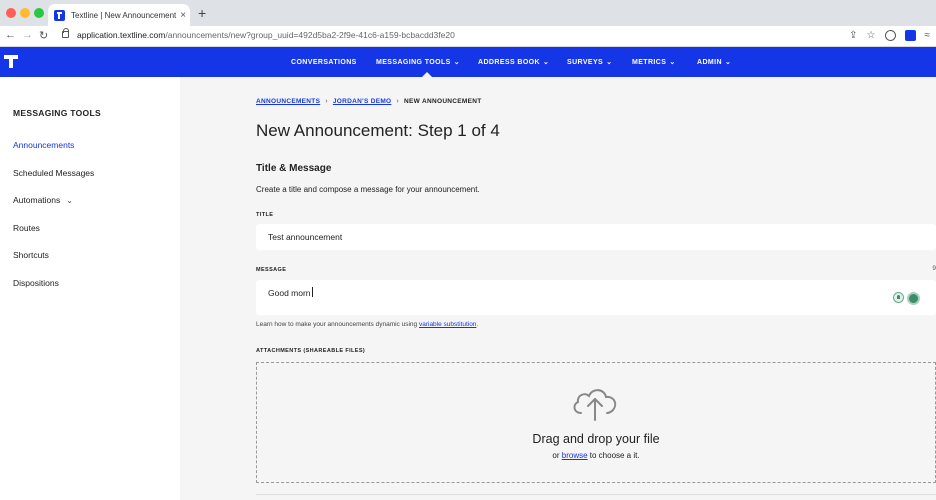 This screenshot has width=936, height=500. I want to click on nav-label: MESSAGING TOOLS, so click(413, 62).